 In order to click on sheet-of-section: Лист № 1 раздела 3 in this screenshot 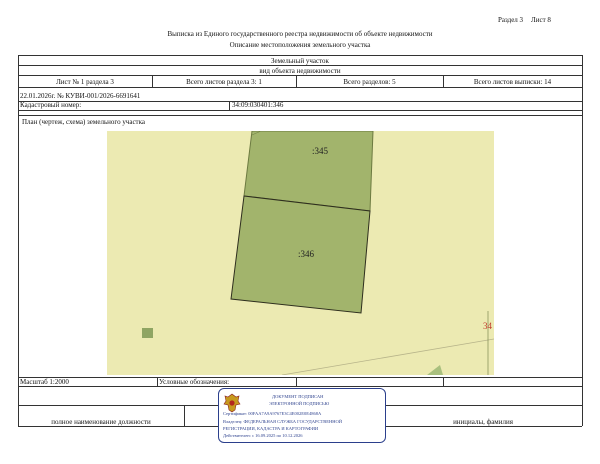, I will do `click(85, 82)`.